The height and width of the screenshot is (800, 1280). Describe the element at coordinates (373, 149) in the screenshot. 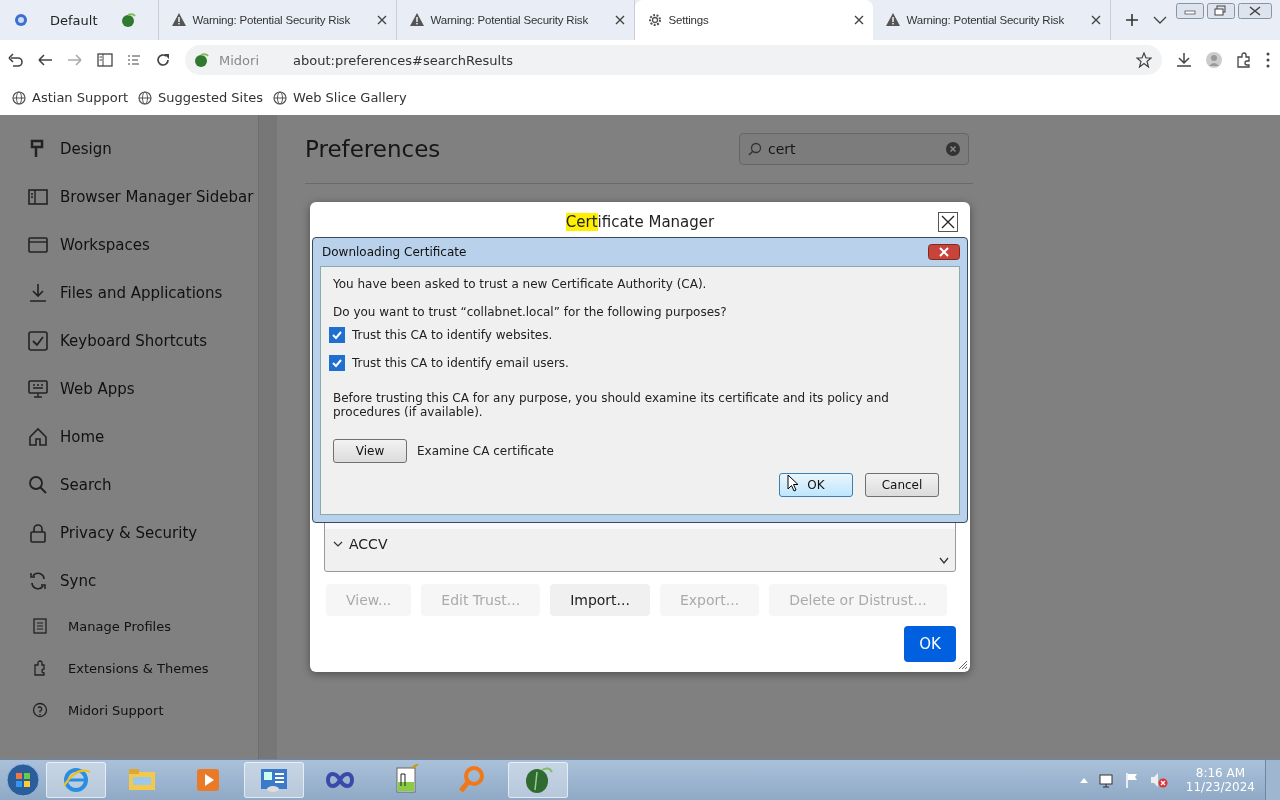

I see `page-title: Preferences` at that location.